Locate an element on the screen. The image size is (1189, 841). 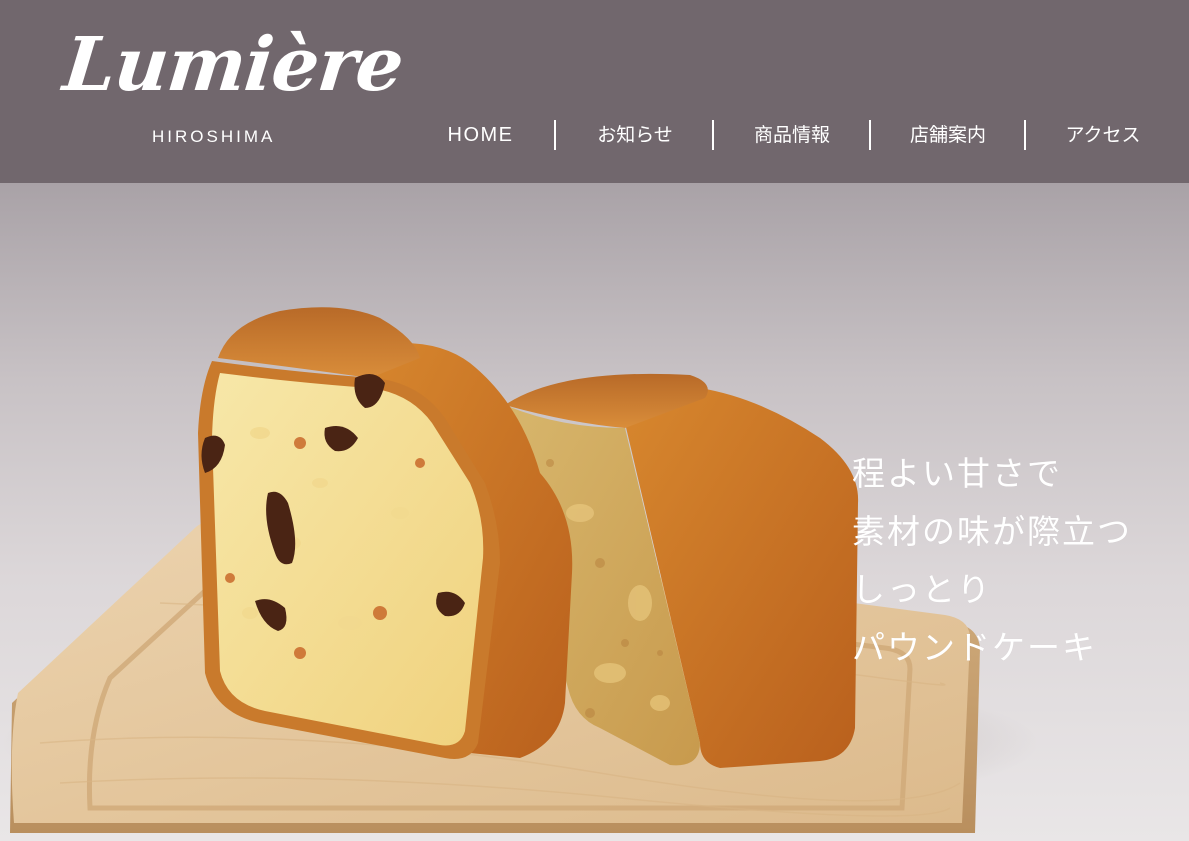
main-nav: HOME お知らせ 商品情報 店舗案内 アクセス is located at coordinates (794, 135).